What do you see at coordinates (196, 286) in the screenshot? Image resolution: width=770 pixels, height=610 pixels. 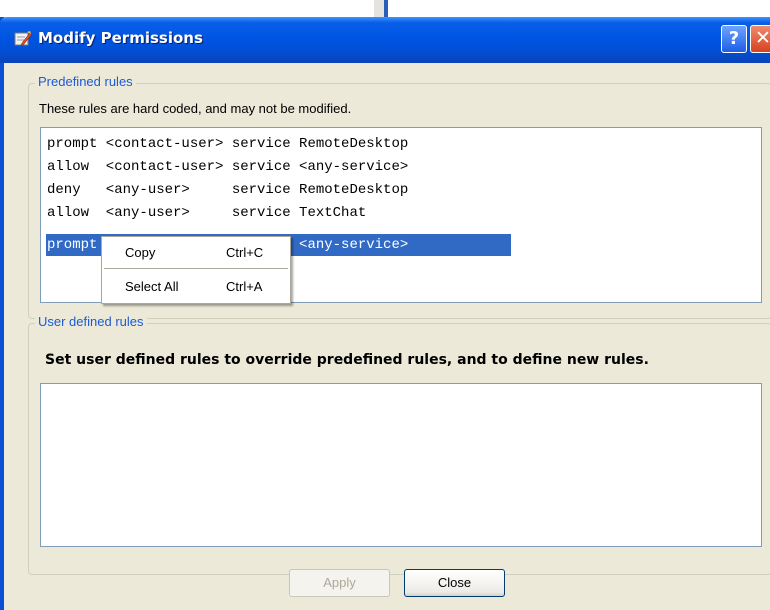 I see `menu-item-select-all: Select All Ctrl+A` at bounding box center [196, 286].